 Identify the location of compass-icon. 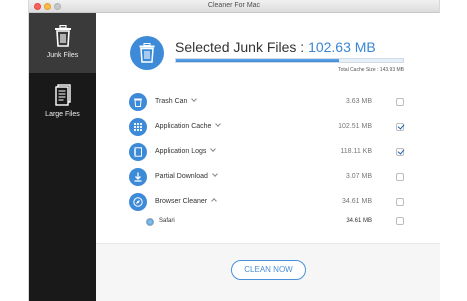
(138, 202).